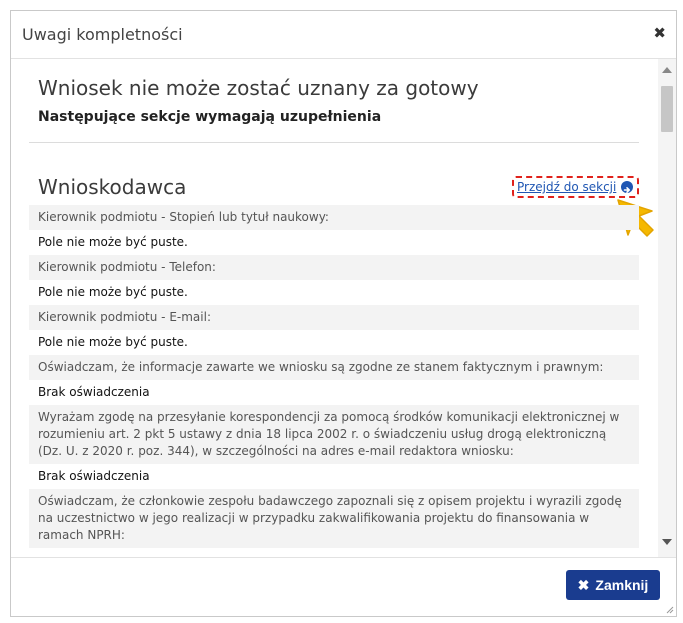  What do you see at coordinates (667, 308) in the screenshot?
I see `vertical-scrollbar` at bounding box center [667, 308].